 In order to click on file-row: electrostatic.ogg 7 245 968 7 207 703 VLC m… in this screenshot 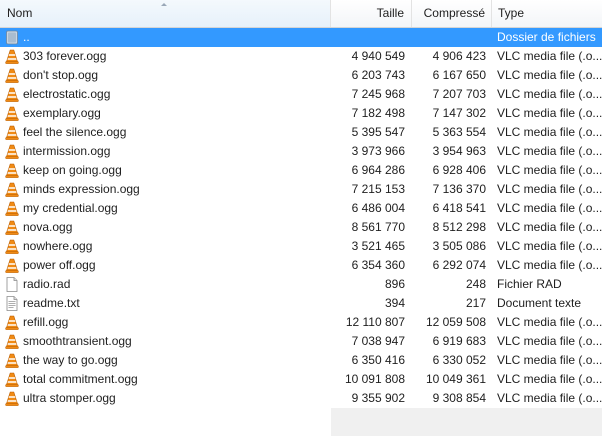, I will do `click(301, 94)`.